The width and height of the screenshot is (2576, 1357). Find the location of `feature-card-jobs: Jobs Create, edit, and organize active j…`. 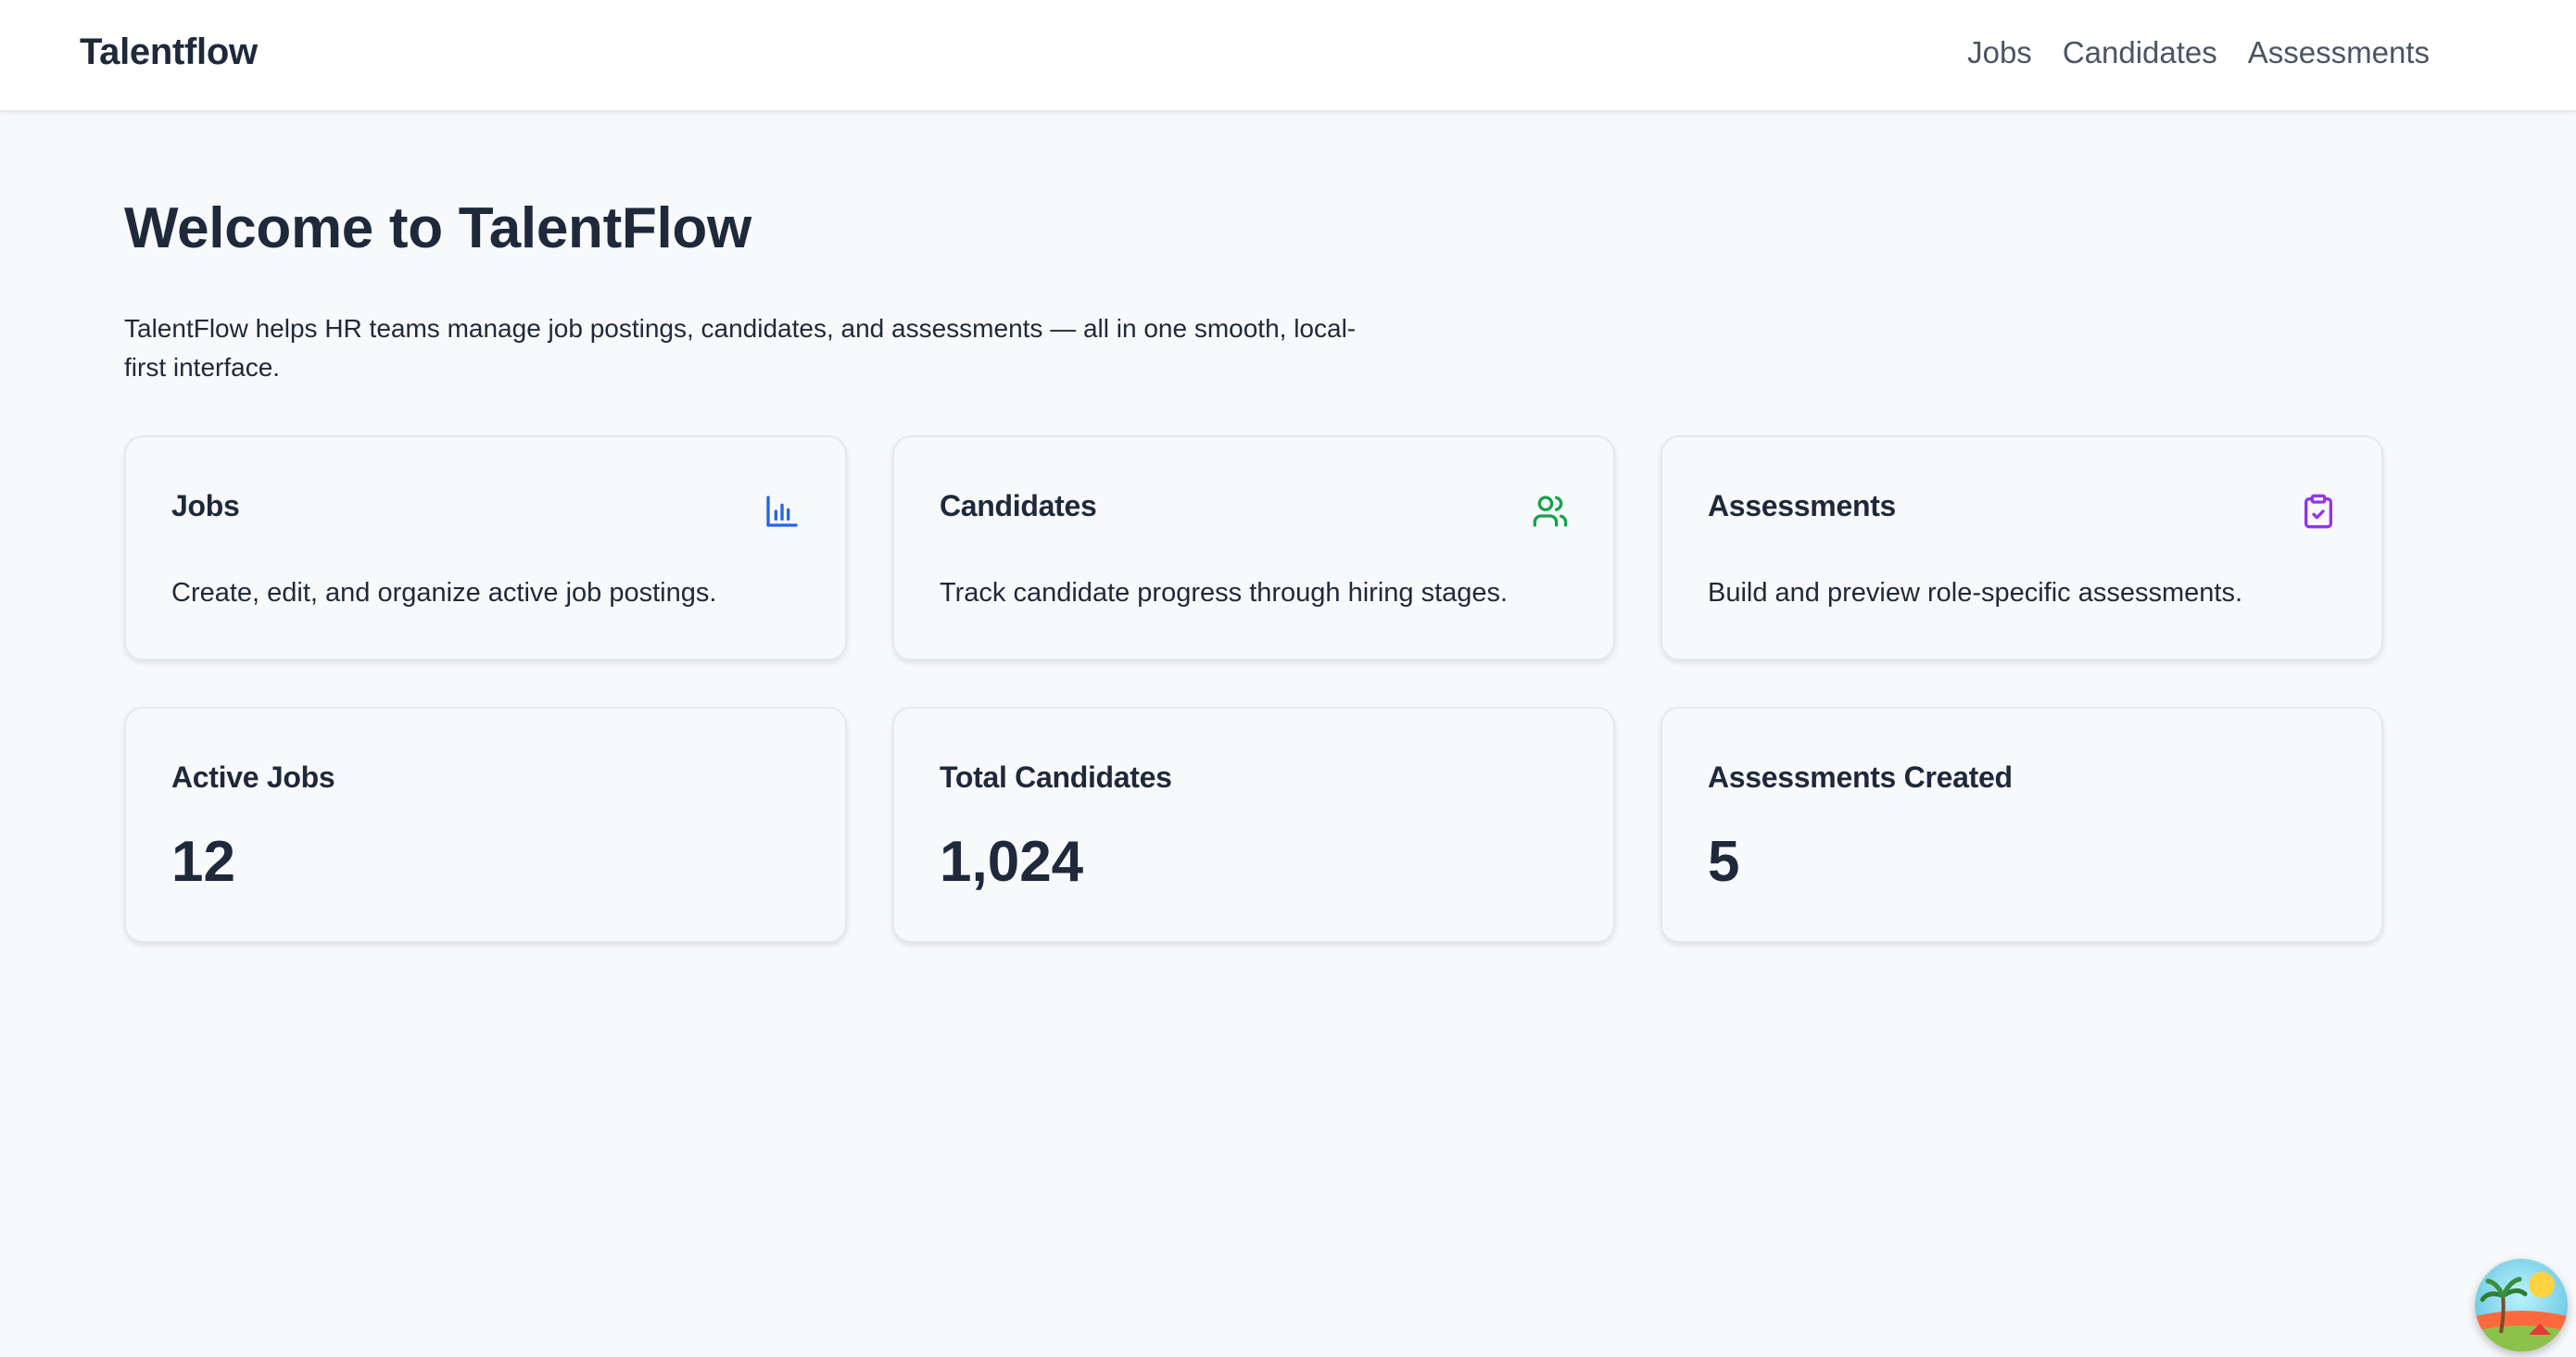

feature-card-jobs: Jobs Create, edit, and organize active j… is located at coordinates (485, 547).